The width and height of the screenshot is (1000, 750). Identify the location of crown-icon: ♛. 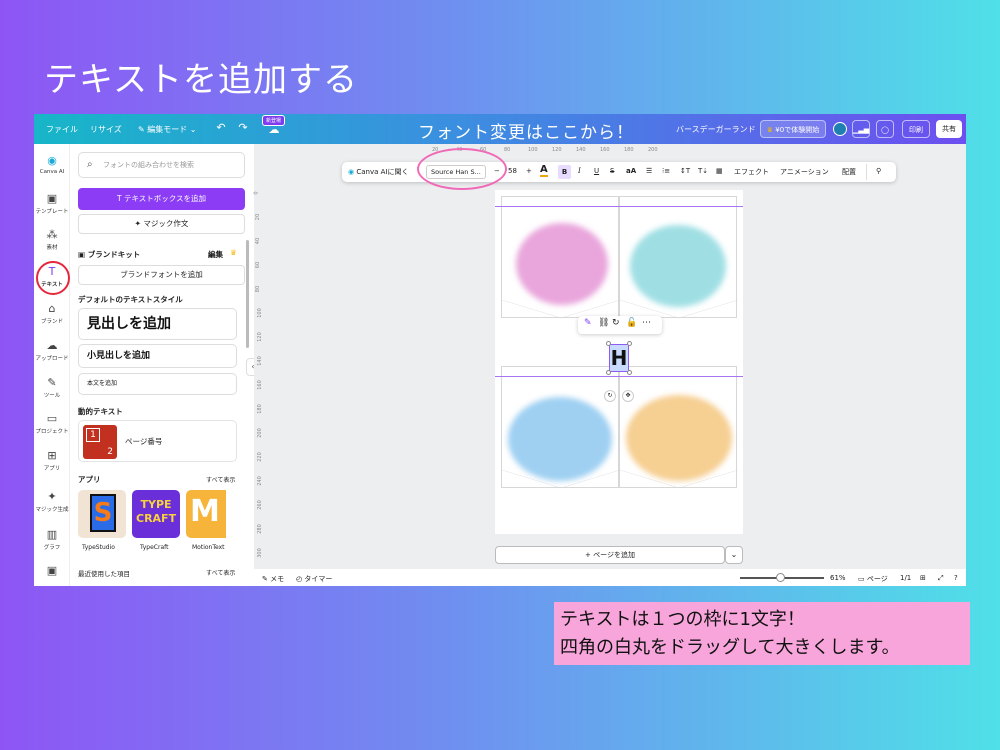
(770, 130).